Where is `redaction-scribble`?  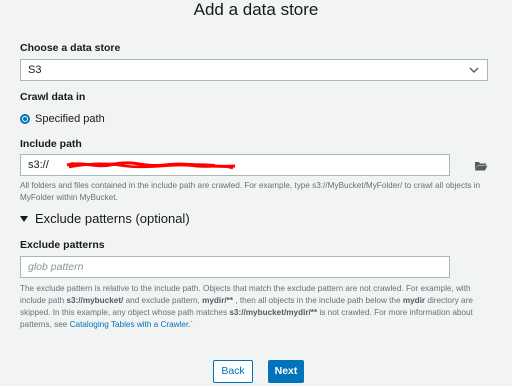 redaction-scribble is located at coordinates (151, 165).